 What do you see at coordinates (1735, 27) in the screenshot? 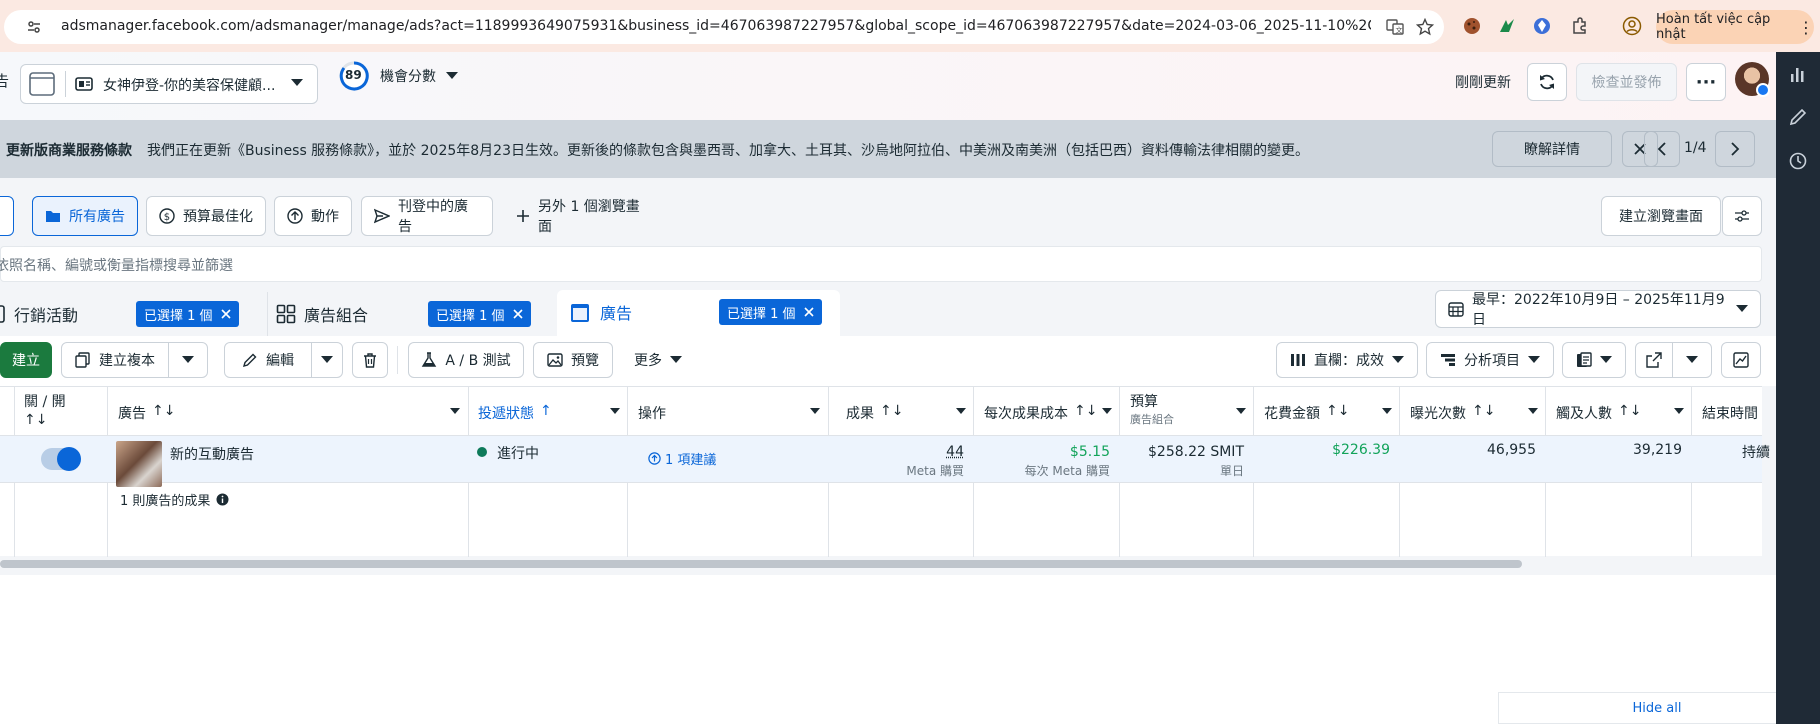
I see `finish-update-button: Hoàn tất việc cập nhật ⋮` at bounding box center [1735, 27].